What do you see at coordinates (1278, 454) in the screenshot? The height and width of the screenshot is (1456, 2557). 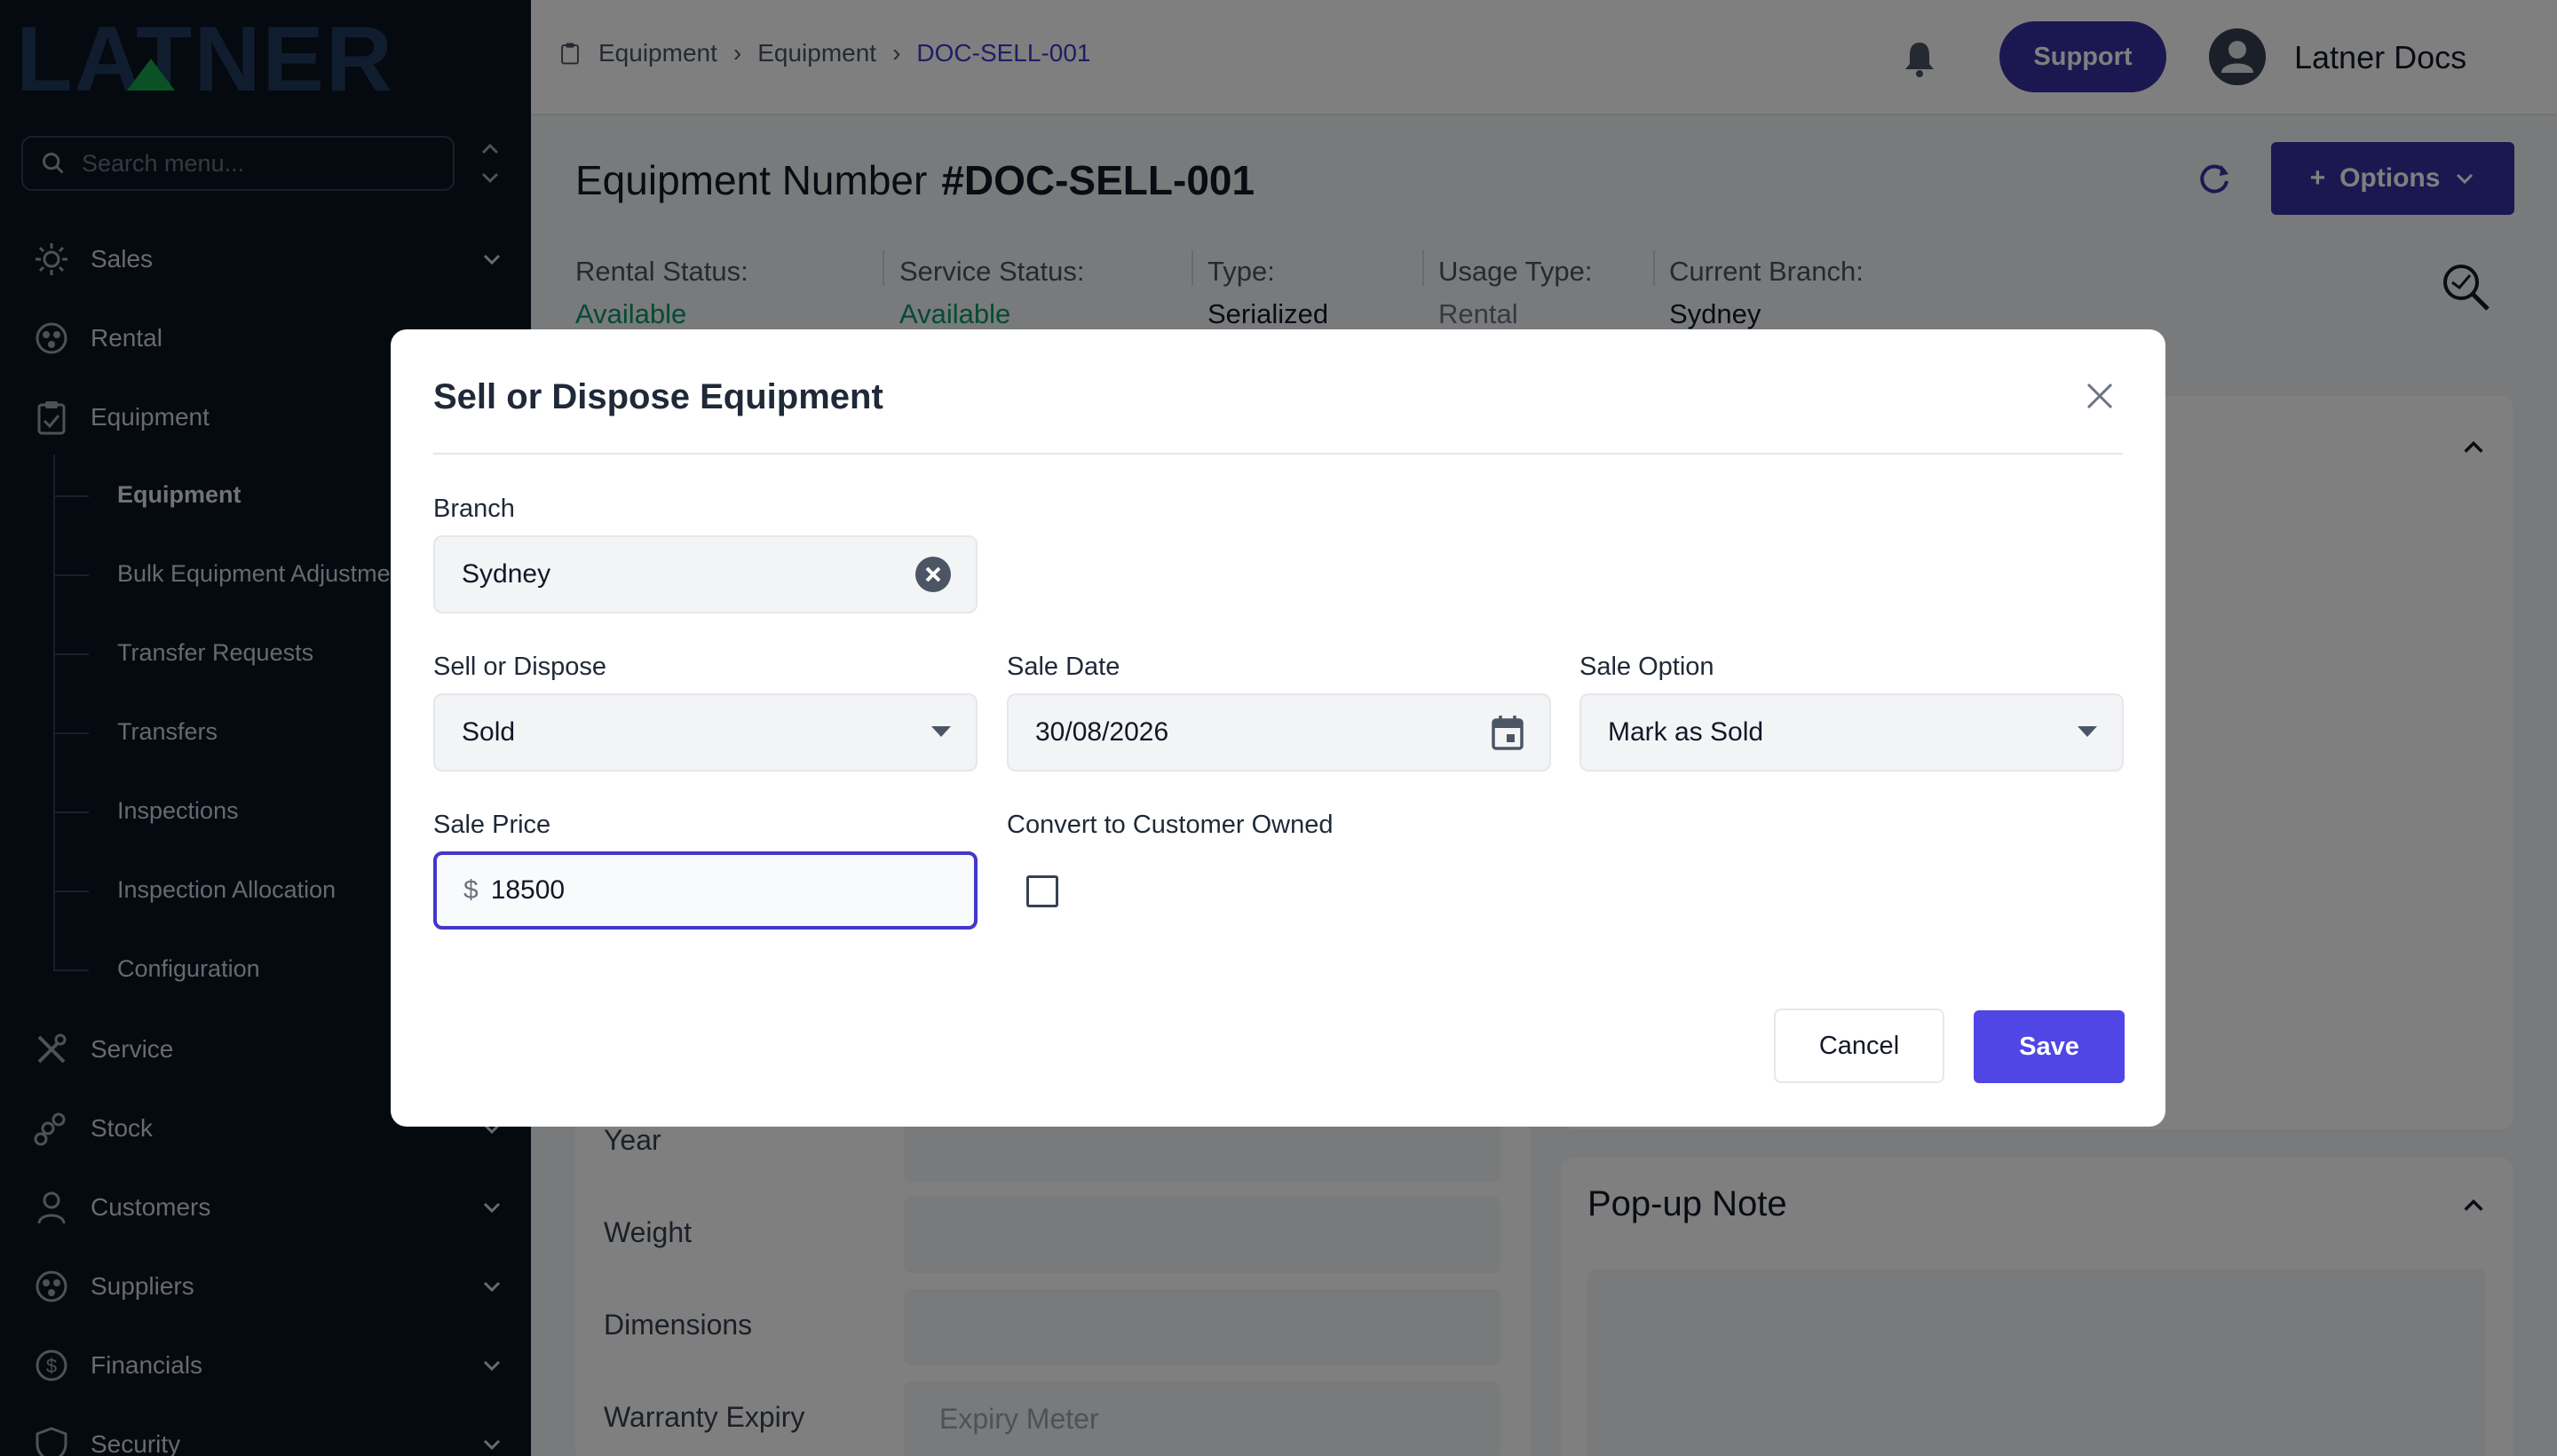 I see `modal-divider` at bounding box center [1278, 454].